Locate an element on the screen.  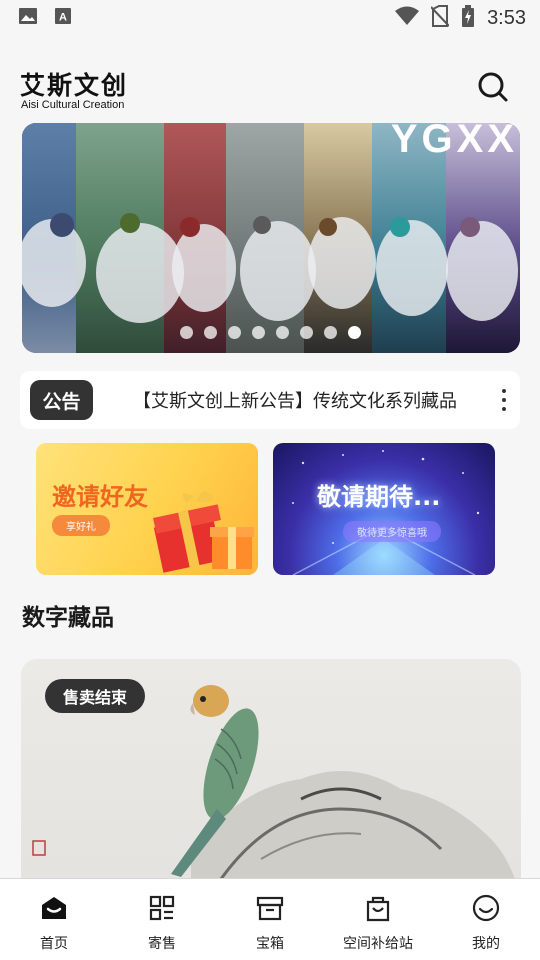
svg-text: A is located at coordinates (63, 18).